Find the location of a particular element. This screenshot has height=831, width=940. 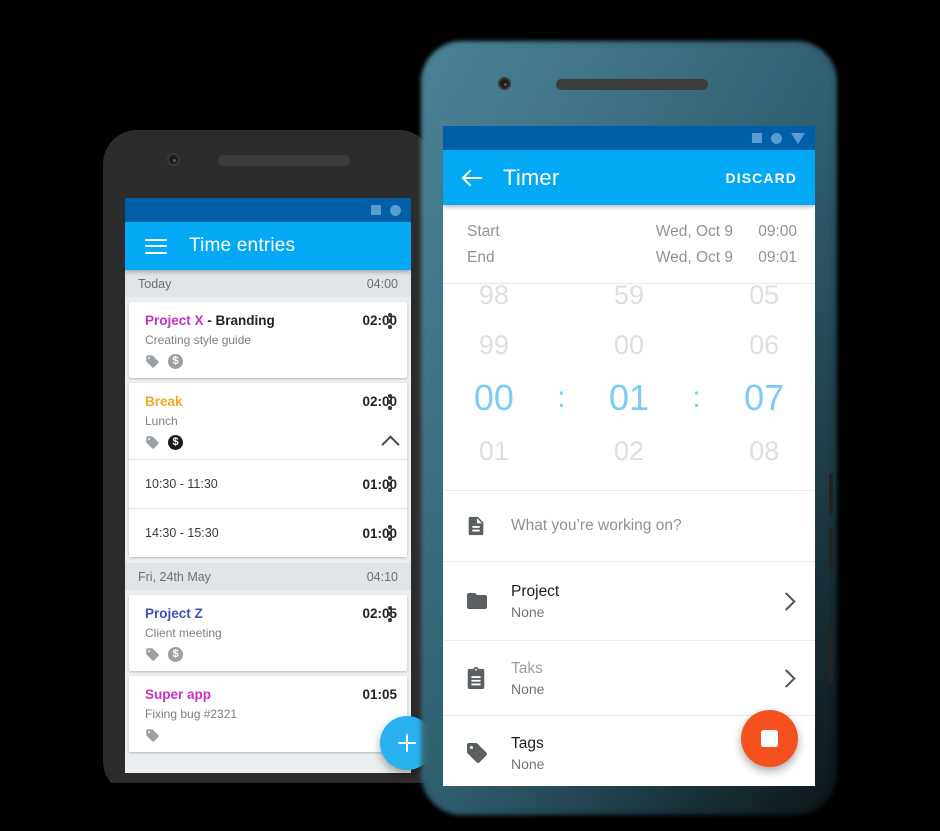

seconds-far-prev: 05 is located at coordinates (764, 302).